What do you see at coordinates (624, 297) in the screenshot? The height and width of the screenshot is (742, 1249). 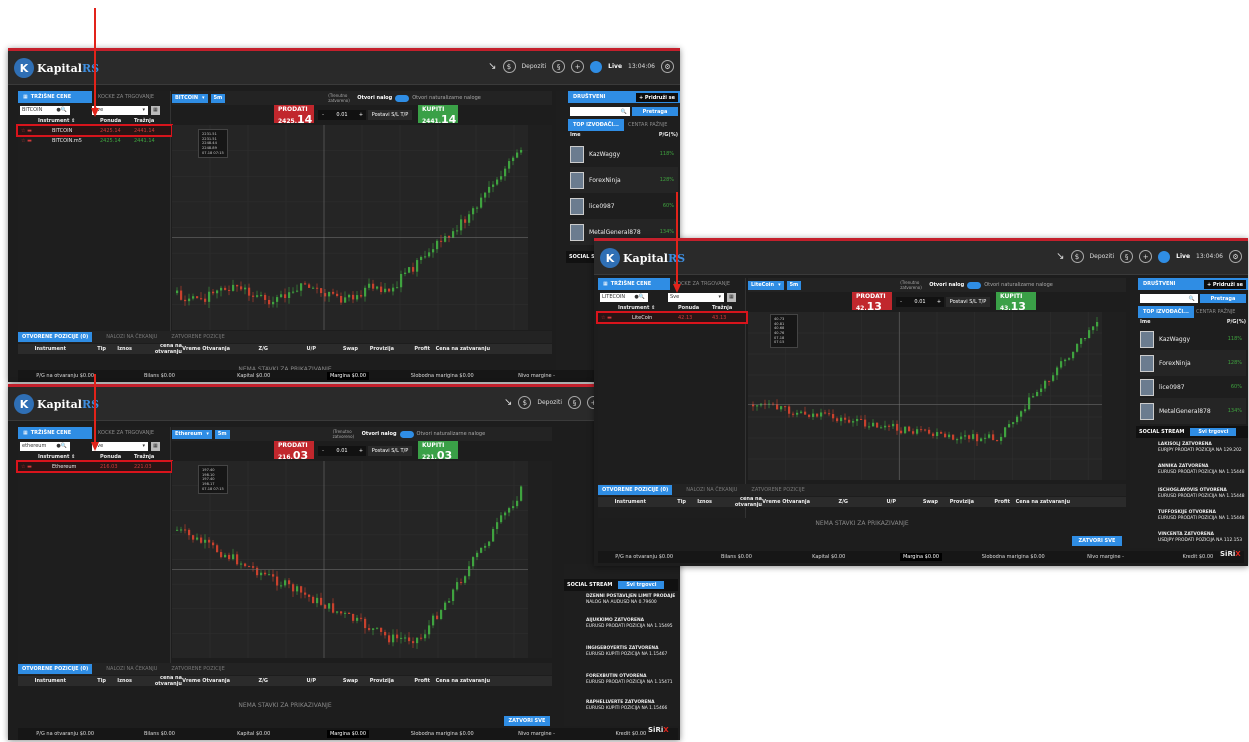 I see `symbol-search-input: LITECOIN ●🔍` at bounding box center [624, 297].